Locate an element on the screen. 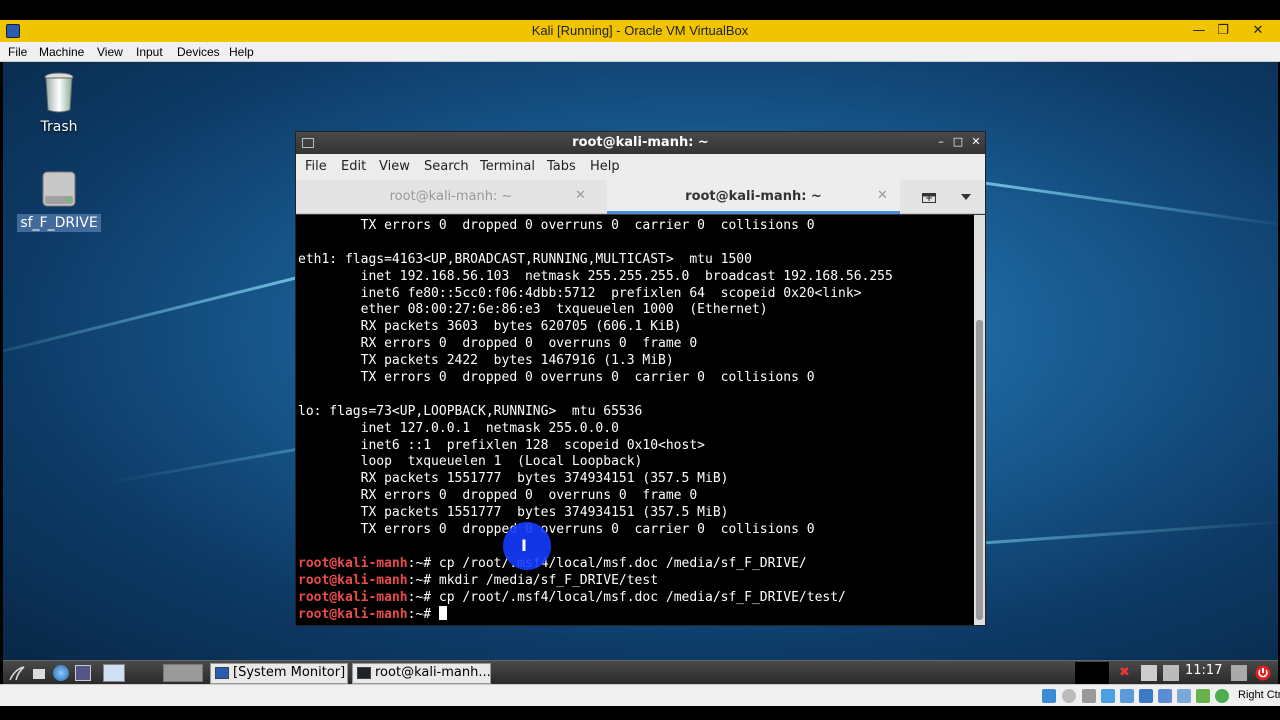 The image size is (1280, 720). terminal-minimize-button: – is located at coordinates (941, 141).